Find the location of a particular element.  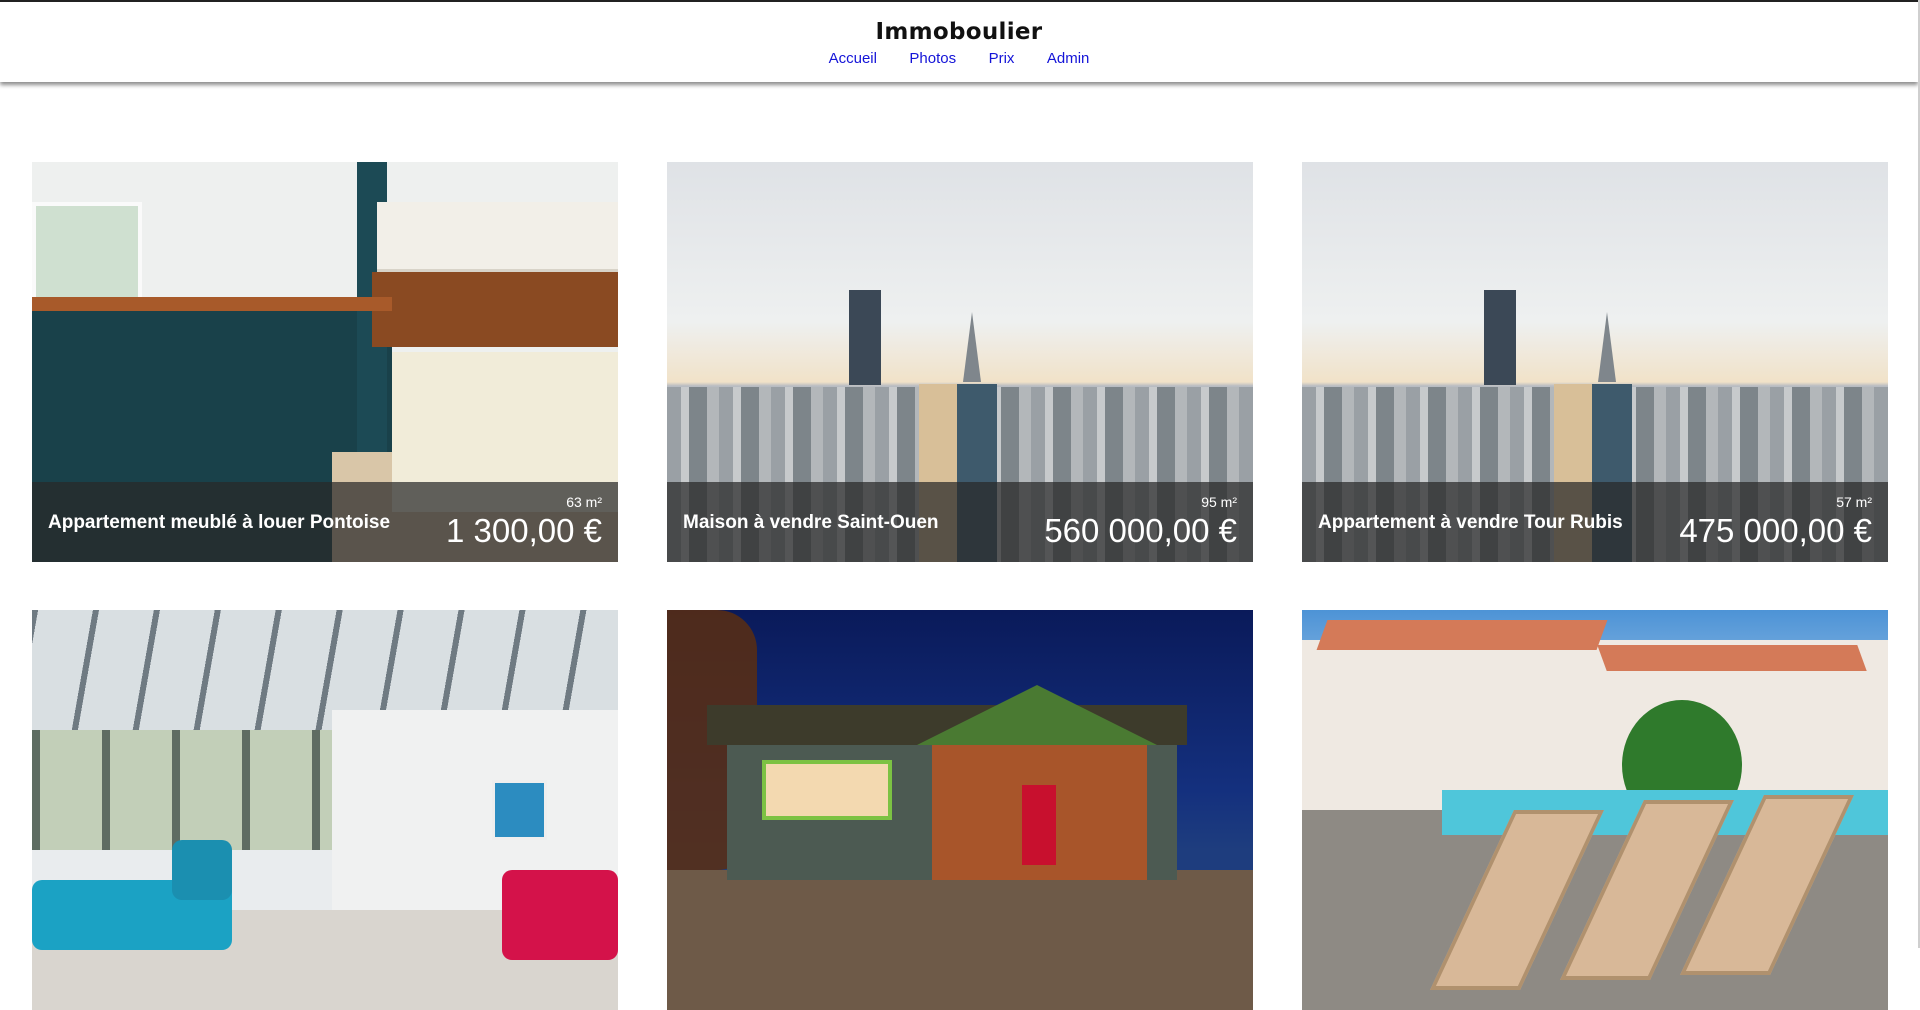

listing-price: 560 000,00 € is located at coordinates (1140, 530).